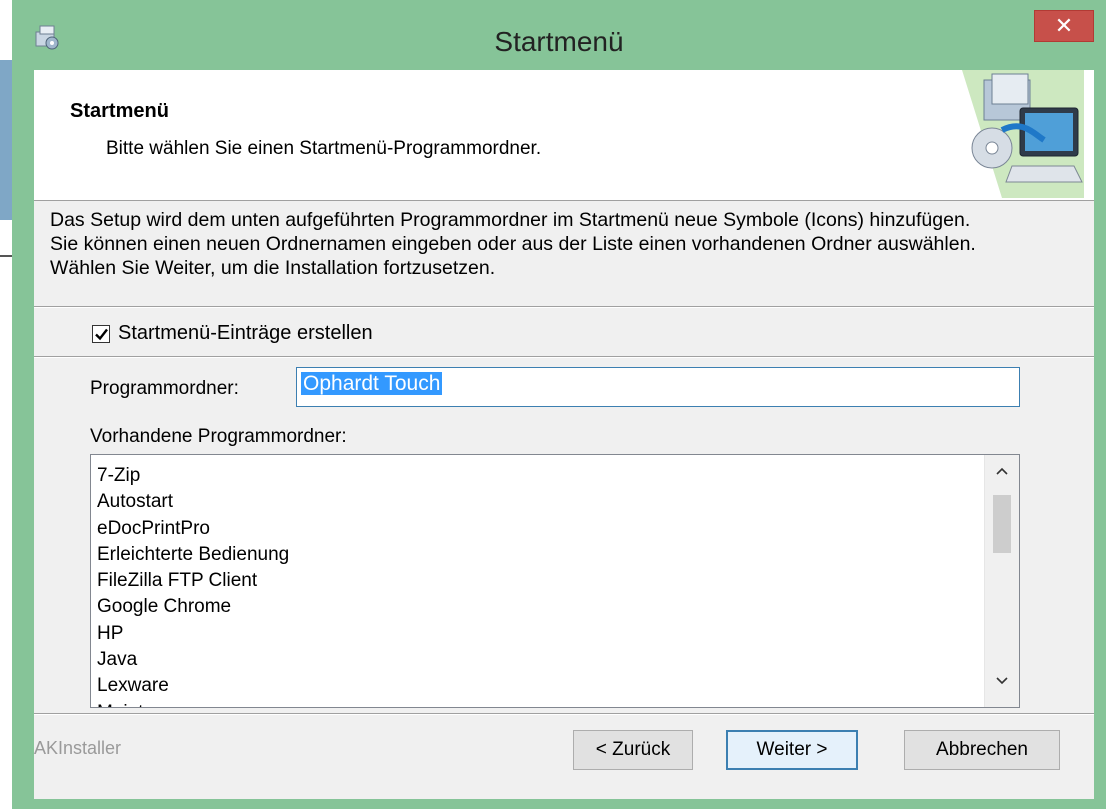 This screenshot has width=1106, height=809. I want to click on page-title: Startmenü, so click(119, 111).